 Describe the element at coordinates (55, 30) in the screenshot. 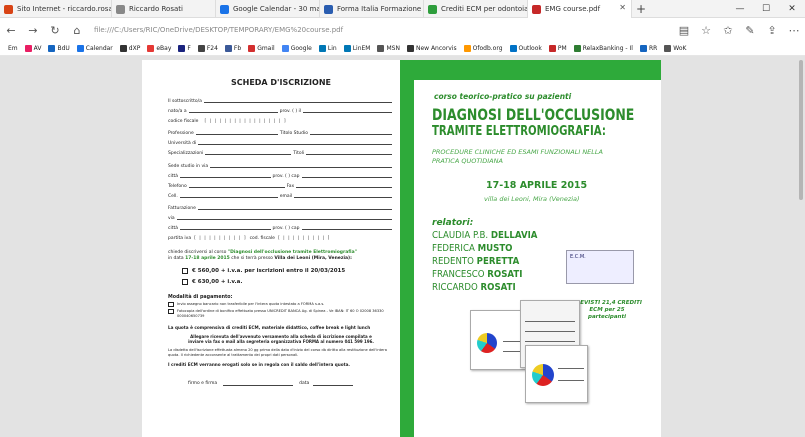

I see `refresh-icon: ↻` at that location.